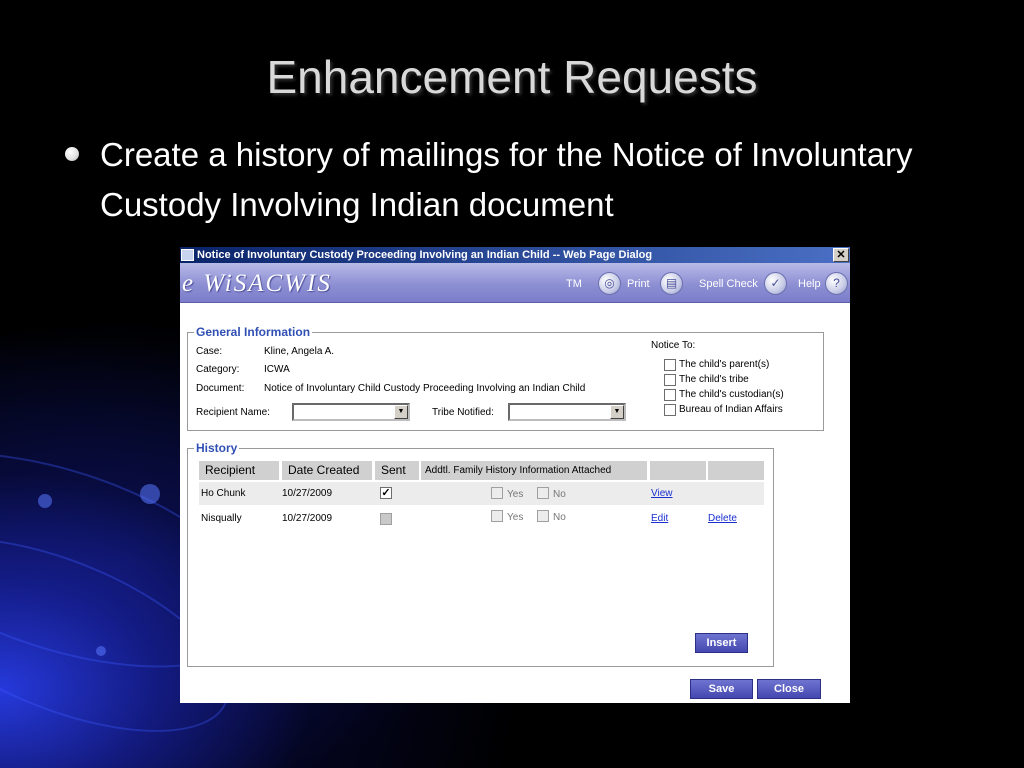 This screenshot has width=1024, height=768. I want to click on column-header-sent: Sent, so click(397, 470).